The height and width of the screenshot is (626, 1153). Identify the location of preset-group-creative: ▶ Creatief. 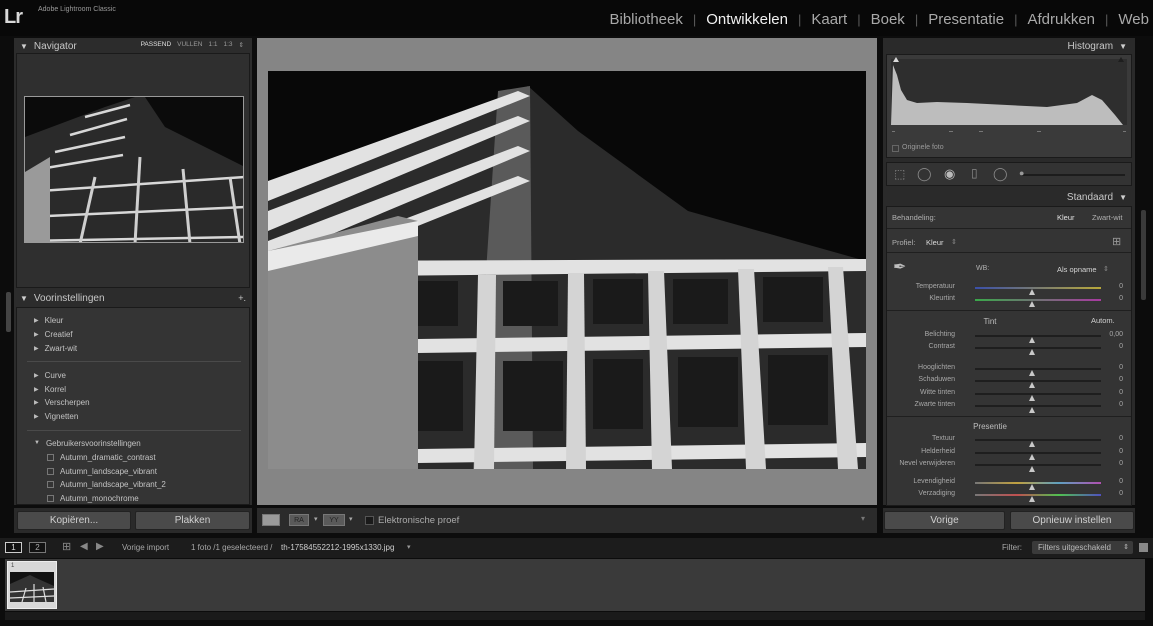
(133, 335).